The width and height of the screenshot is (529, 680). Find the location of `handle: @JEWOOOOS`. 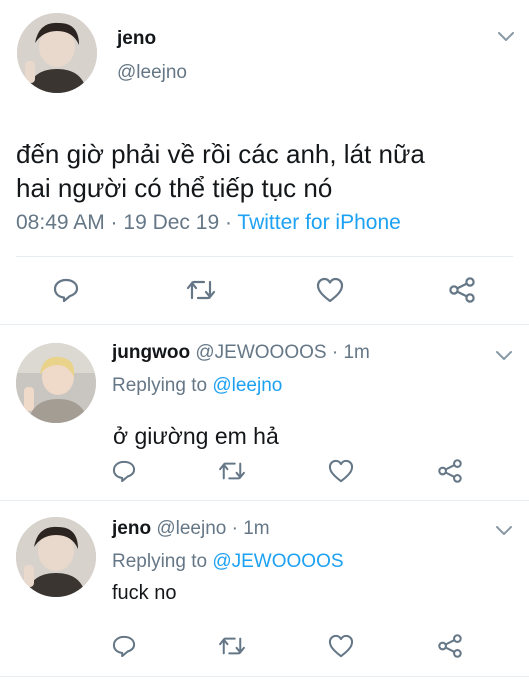

handle: @JEWOOOOS is located at coordinates (260, 352).